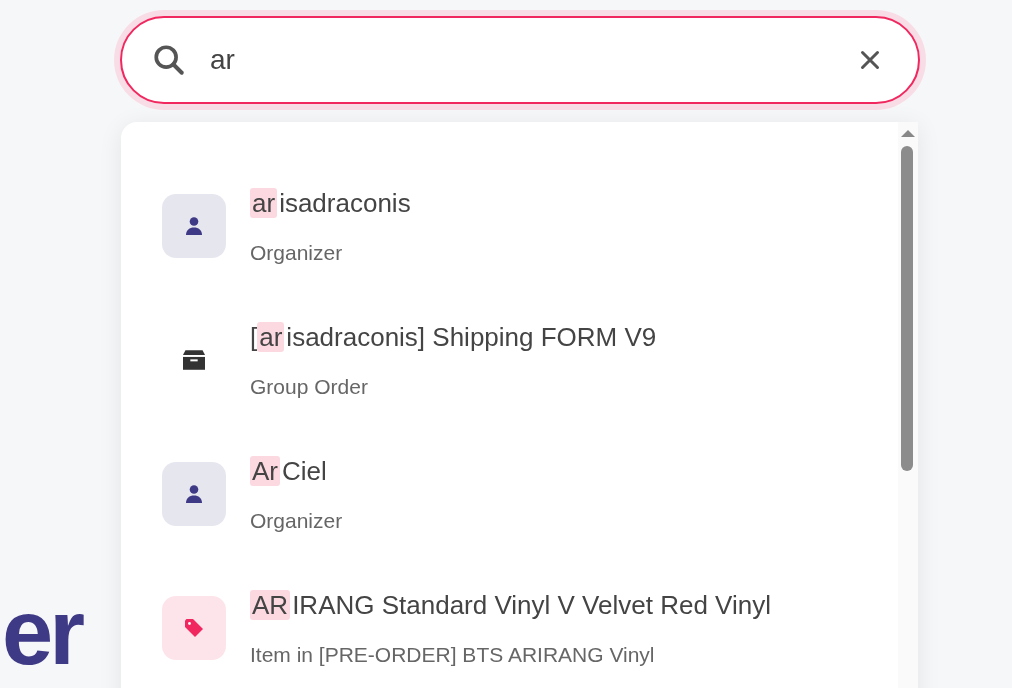  What do you see at coordinates (453, 654) in the screenshot?
I see `result-subtitle: Item in [PRE-ORDER] BTS ARIRANG Vinyl` at bounding box center [453, 654].